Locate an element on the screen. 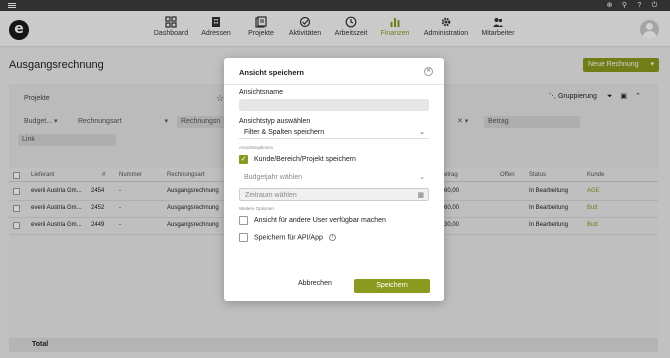  divider is located at coordinates (334, 84).